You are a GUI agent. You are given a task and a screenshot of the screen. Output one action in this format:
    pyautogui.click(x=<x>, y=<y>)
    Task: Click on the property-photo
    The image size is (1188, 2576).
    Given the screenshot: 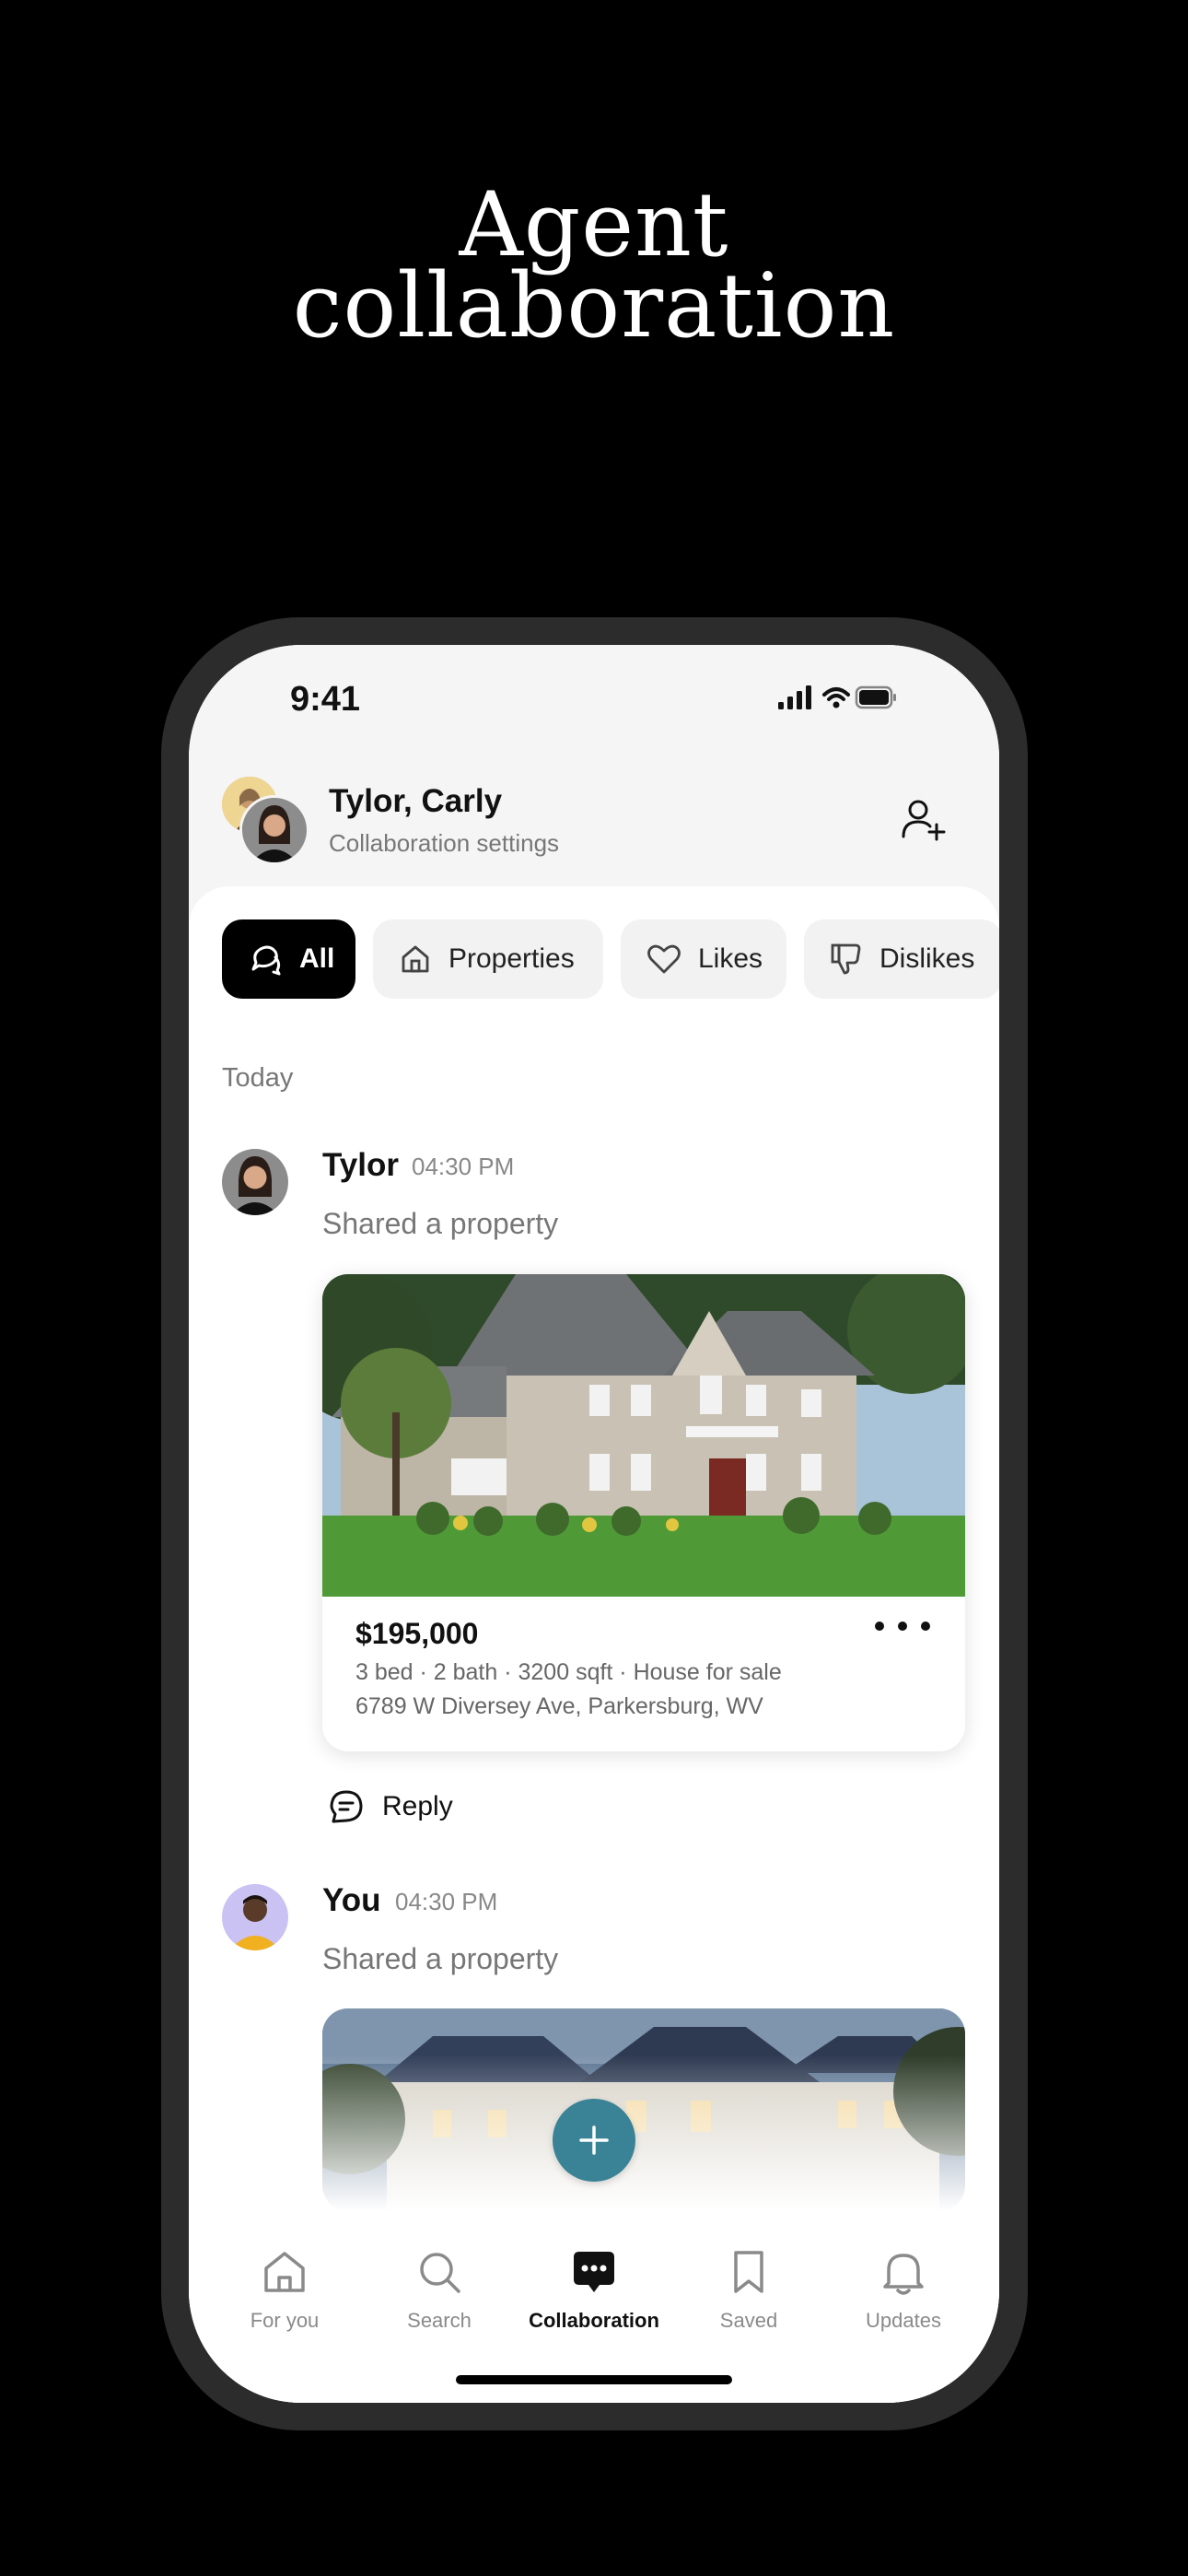 What is the action you would take?
    pyautogui.click(x=643, y=1435)
    